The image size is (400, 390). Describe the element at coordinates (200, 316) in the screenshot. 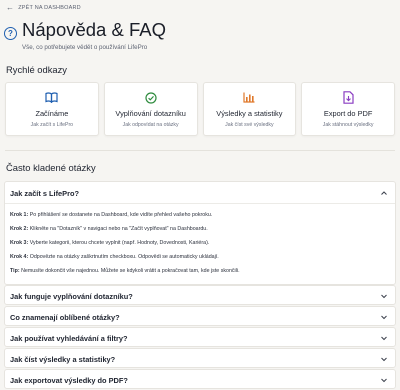

I see `faq-item: Co znamenají oblíbené otázky?` at that location.